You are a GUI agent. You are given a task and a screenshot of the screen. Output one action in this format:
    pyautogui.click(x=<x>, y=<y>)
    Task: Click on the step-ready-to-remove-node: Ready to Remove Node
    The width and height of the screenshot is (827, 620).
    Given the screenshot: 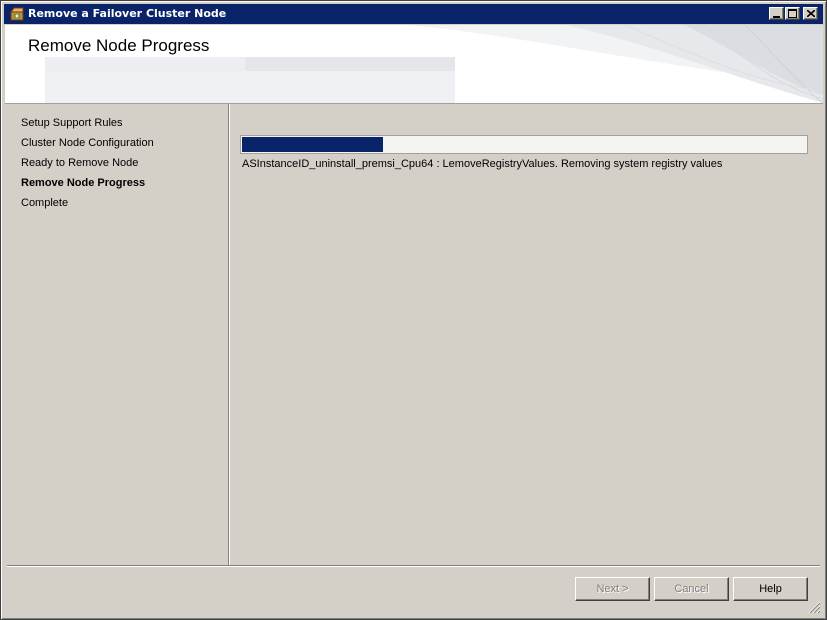 What is the action you would take?
    pyautogui.click(x=79, y=163)
    